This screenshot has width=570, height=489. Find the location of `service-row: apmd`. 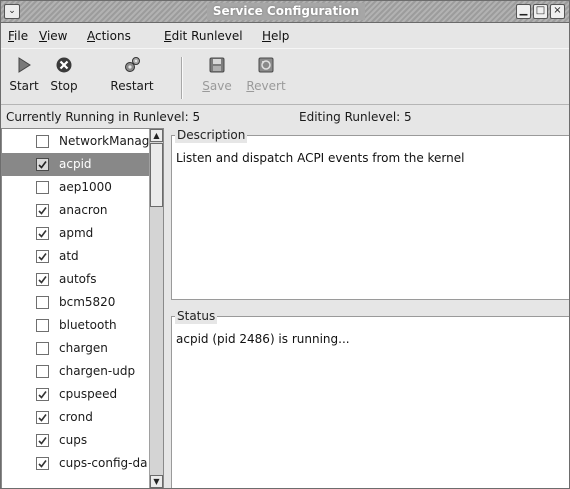

service-row: apmd is located at coordinates (75, 233).